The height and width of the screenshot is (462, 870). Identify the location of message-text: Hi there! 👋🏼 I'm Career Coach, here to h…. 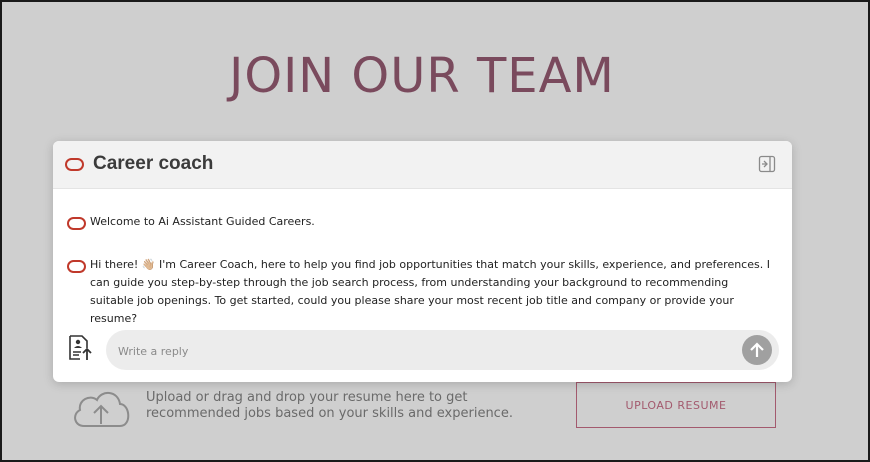
(430, 291).